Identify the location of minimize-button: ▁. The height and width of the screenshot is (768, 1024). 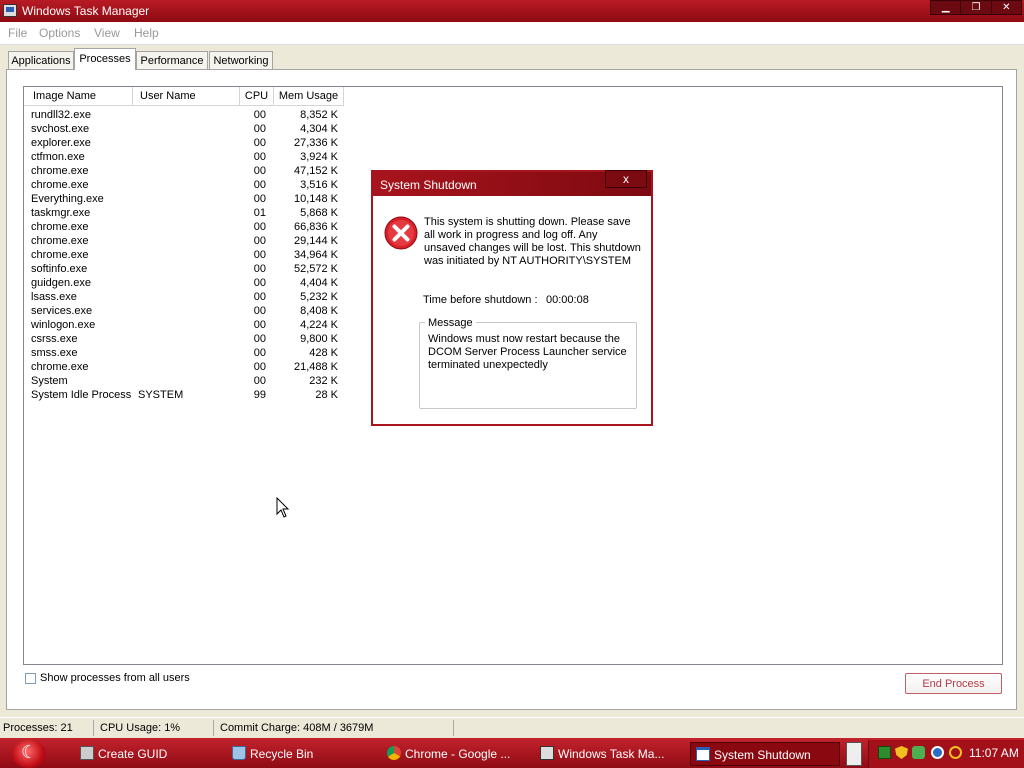
(946, 7).